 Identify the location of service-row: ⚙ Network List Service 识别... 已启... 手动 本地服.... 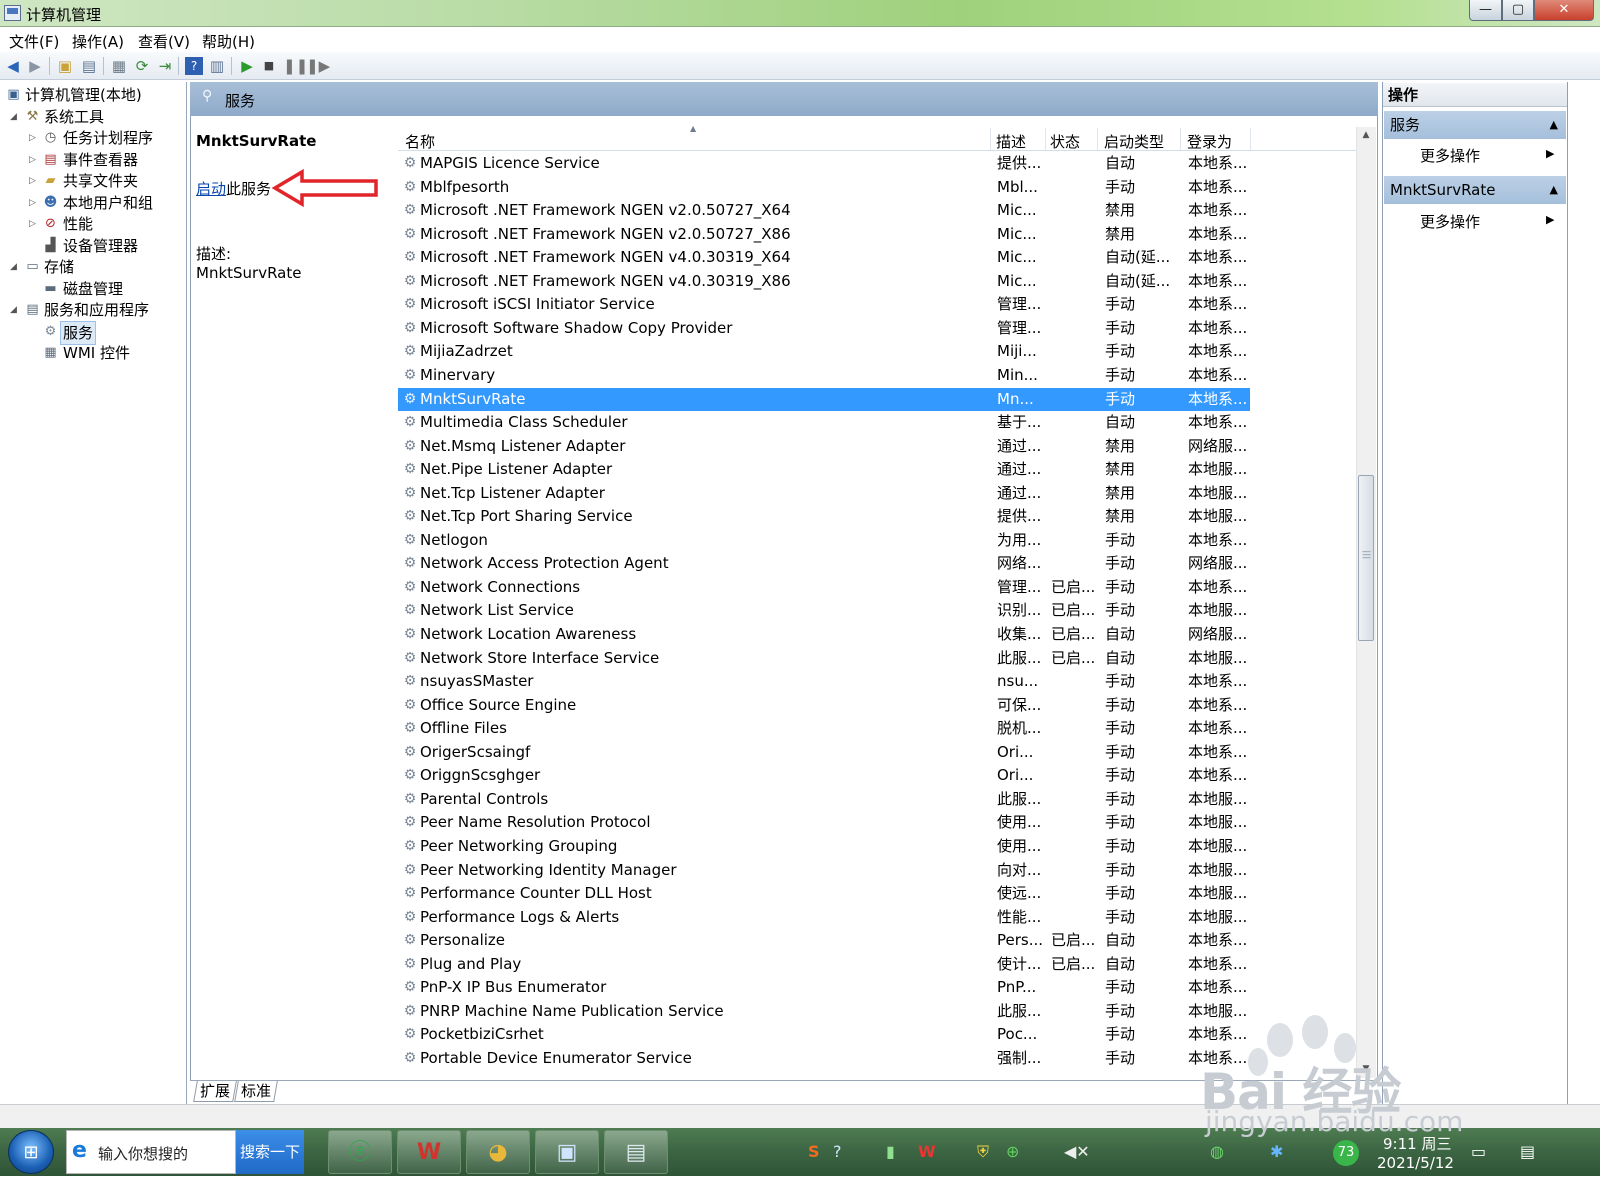
(824, 610).